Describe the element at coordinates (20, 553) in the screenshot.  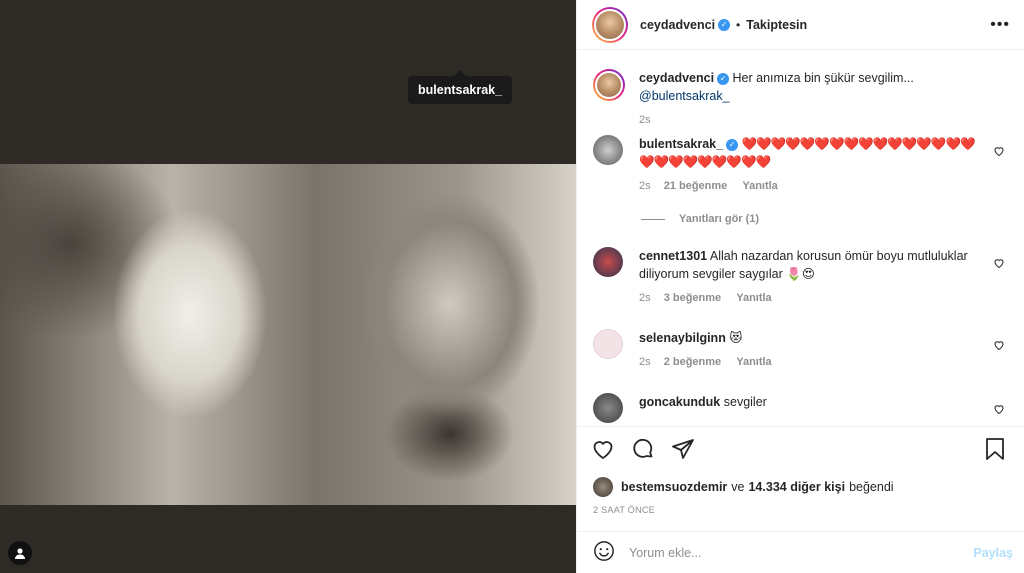
I see `user-tags-icon` at that location.